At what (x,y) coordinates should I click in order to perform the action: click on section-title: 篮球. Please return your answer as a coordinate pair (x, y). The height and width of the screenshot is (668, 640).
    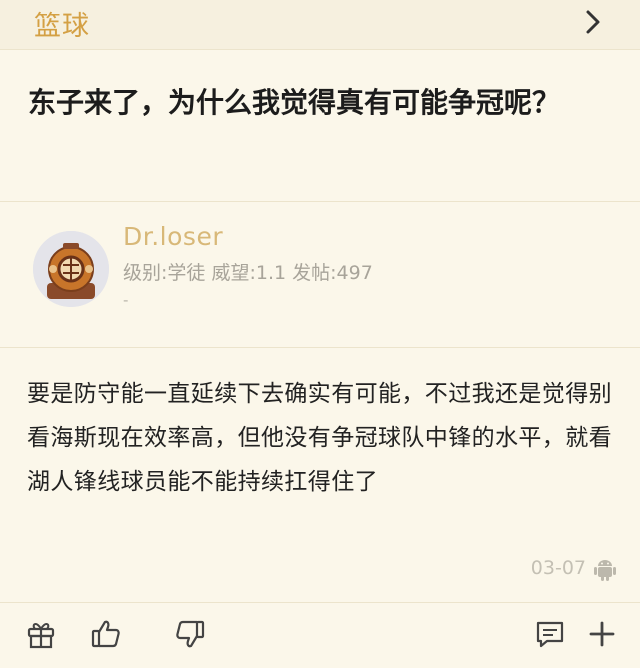
    Looking at the image, I should click on (62, 23).